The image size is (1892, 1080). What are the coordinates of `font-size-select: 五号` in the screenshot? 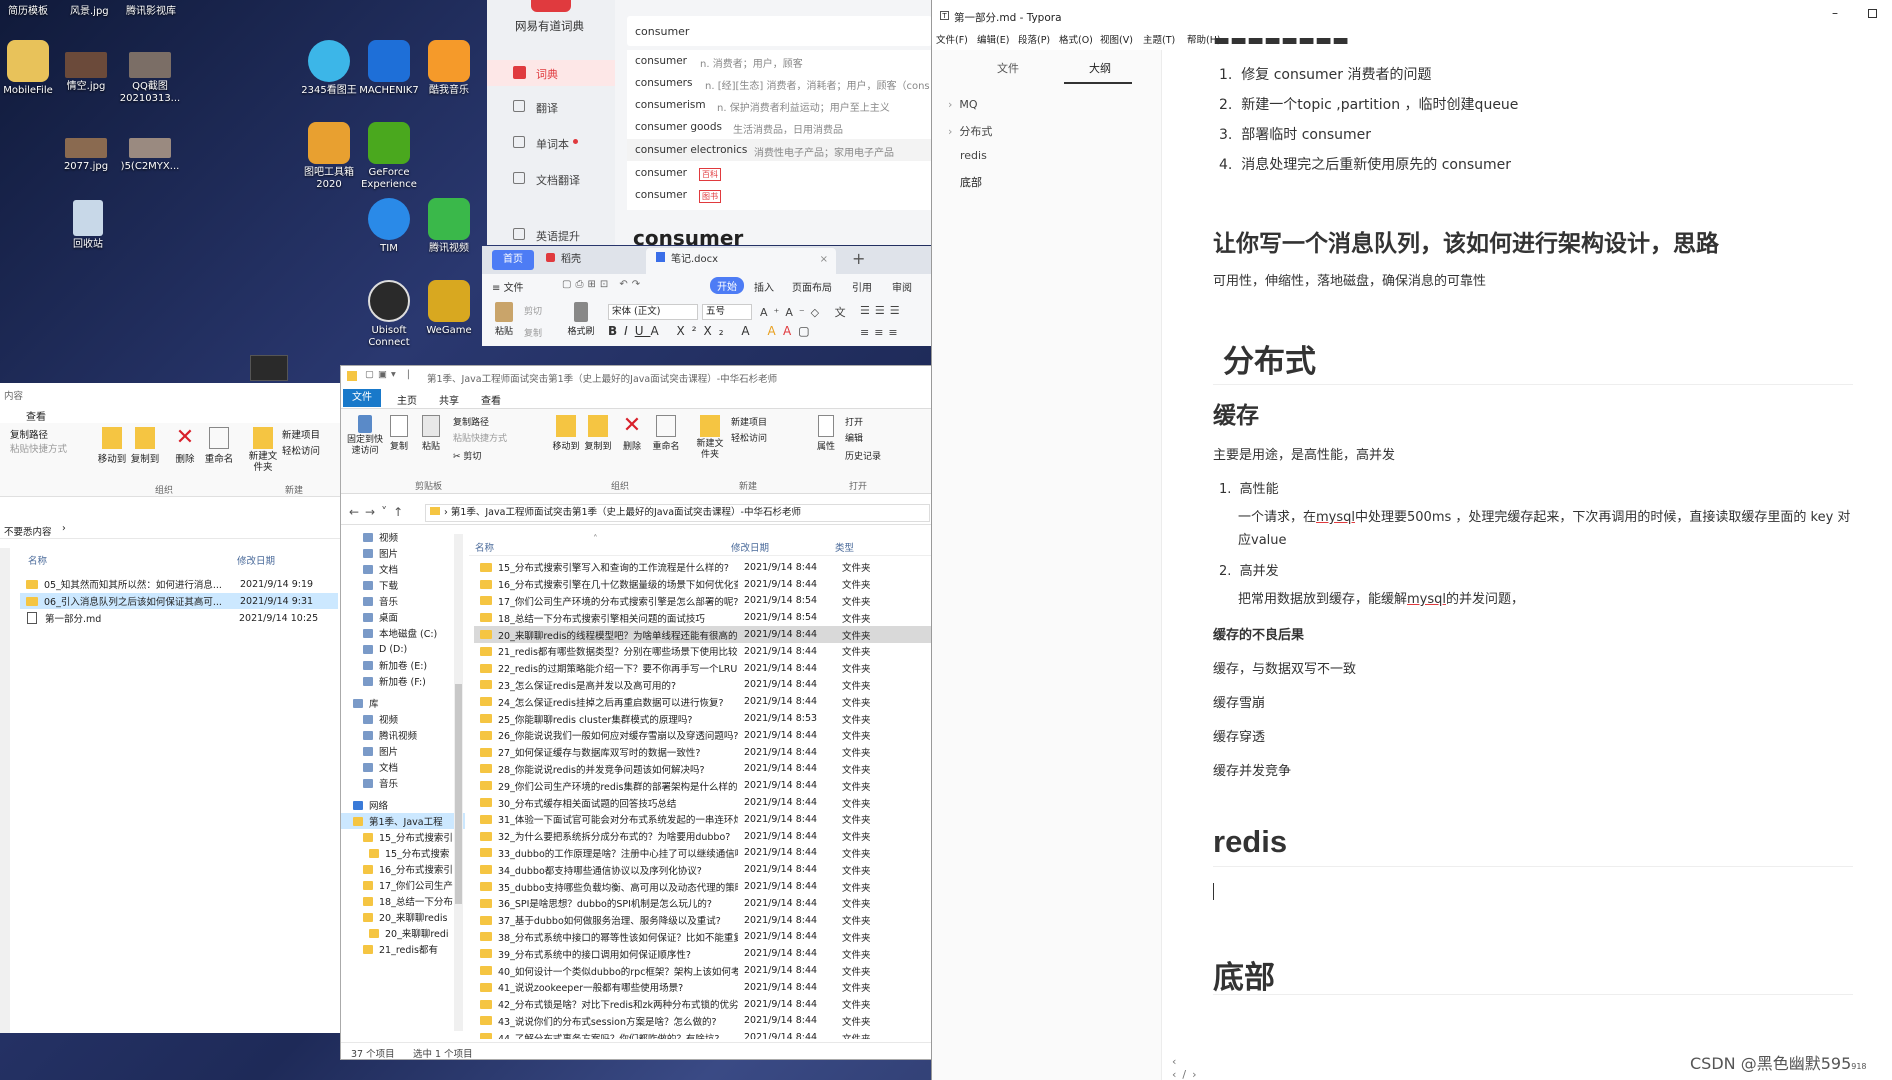 It's located at (727, 312).